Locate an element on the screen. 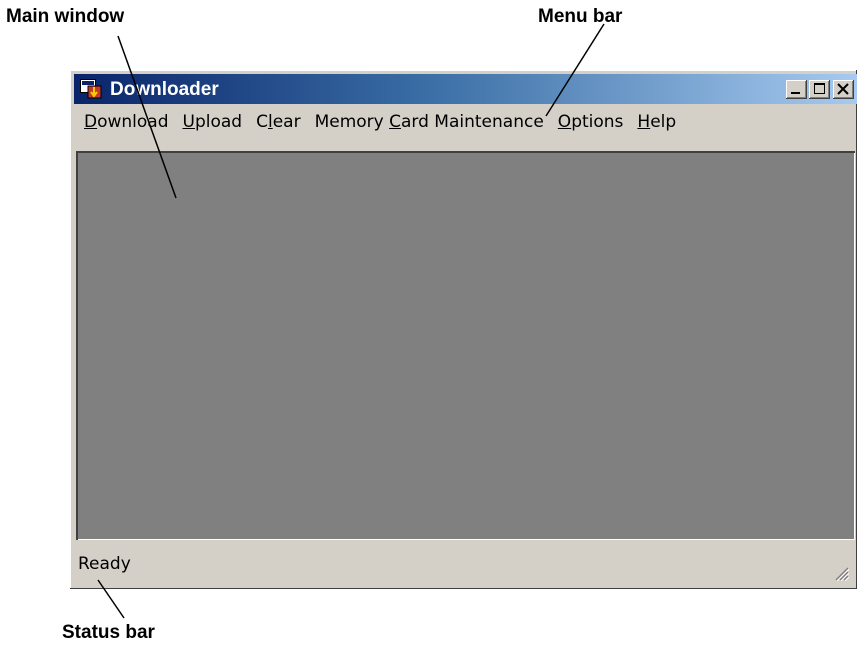 The height and width of the screenshot is (656, 857). callout-menu-bar: Menu bar is located at coordinates (580, 16).